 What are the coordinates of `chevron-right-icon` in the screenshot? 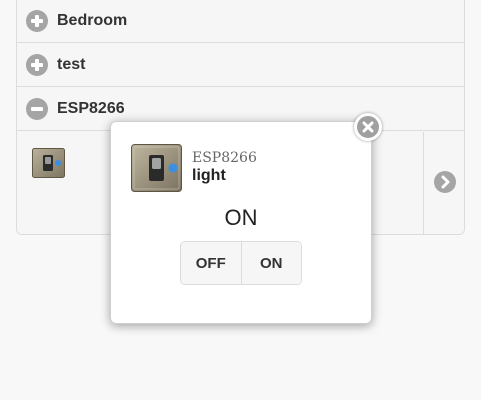 It's located at (445, 182).